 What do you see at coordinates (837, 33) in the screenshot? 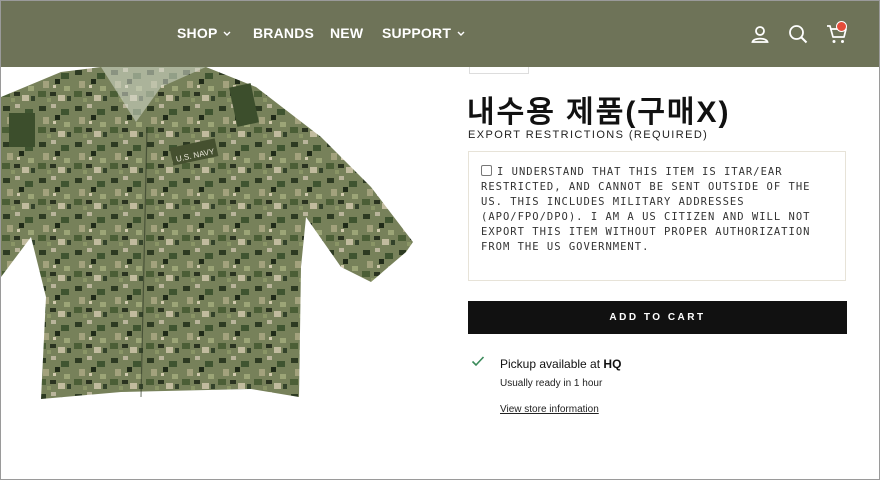
I see `cart-button` at bounding box center [837, 33].